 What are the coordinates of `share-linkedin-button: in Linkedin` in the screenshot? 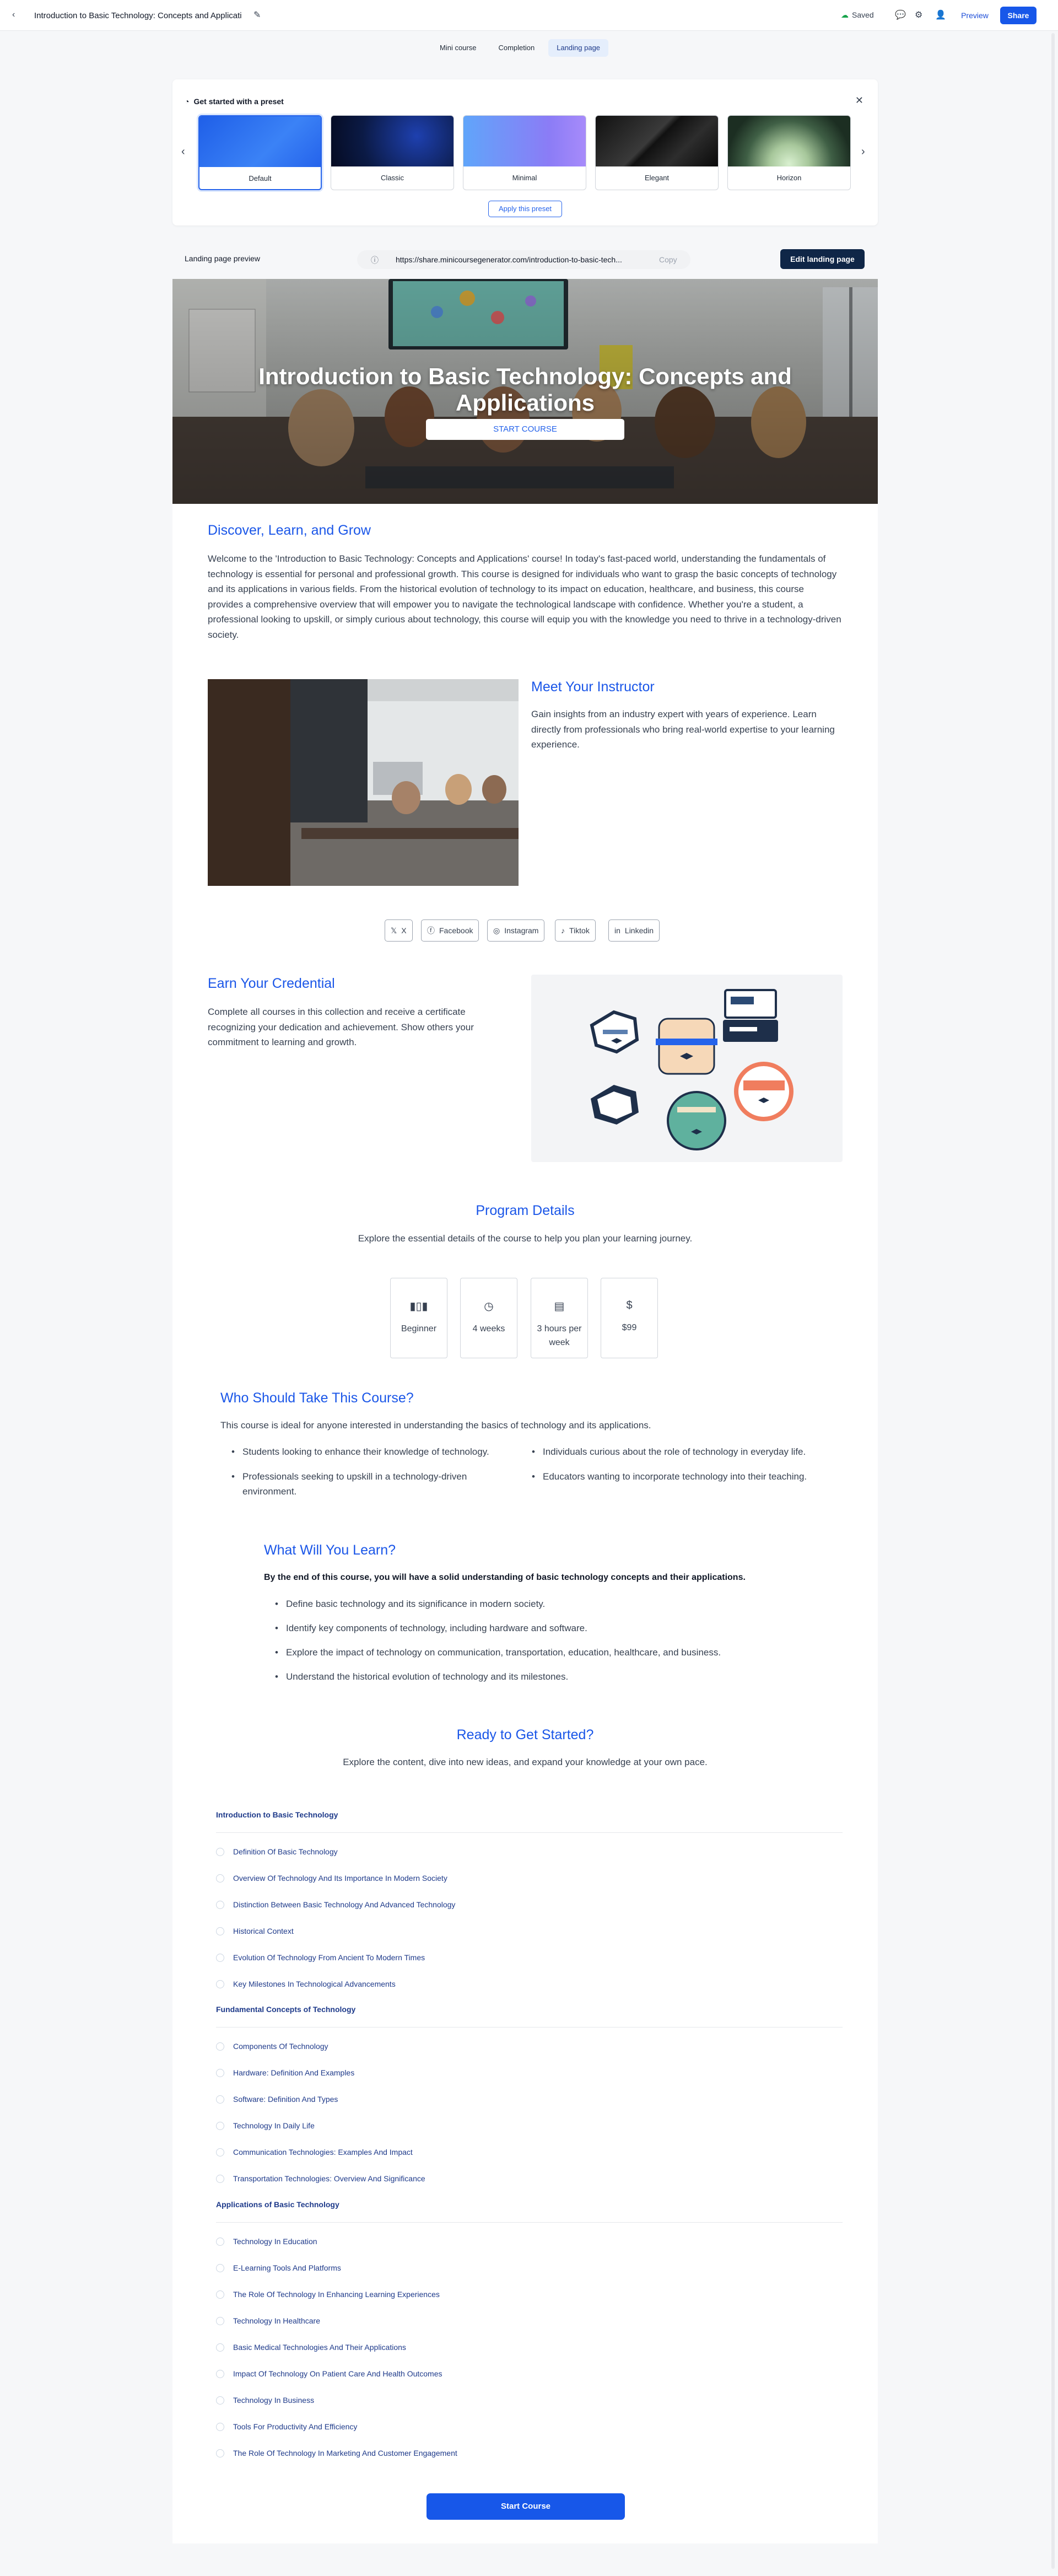 It's located at (634, 930).